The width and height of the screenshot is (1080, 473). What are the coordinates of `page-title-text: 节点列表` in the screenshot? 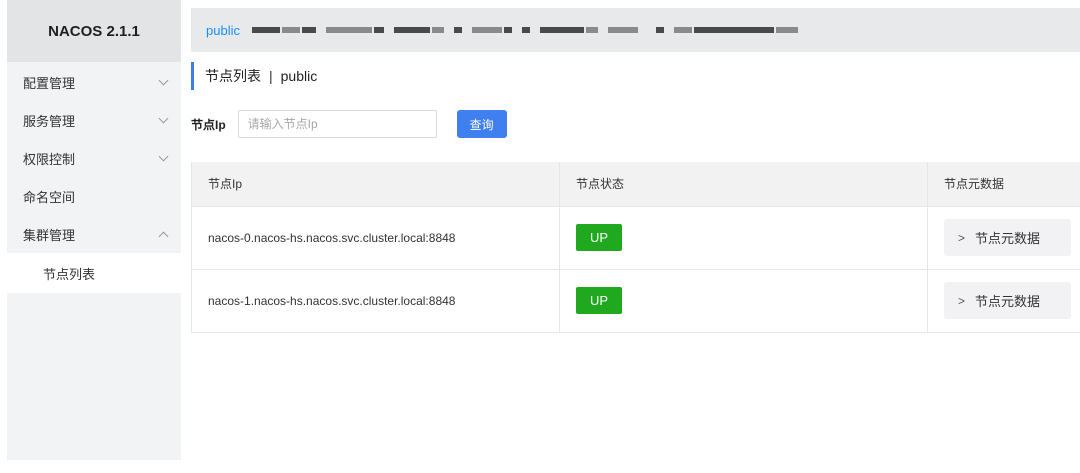 It's located at (233, 76).